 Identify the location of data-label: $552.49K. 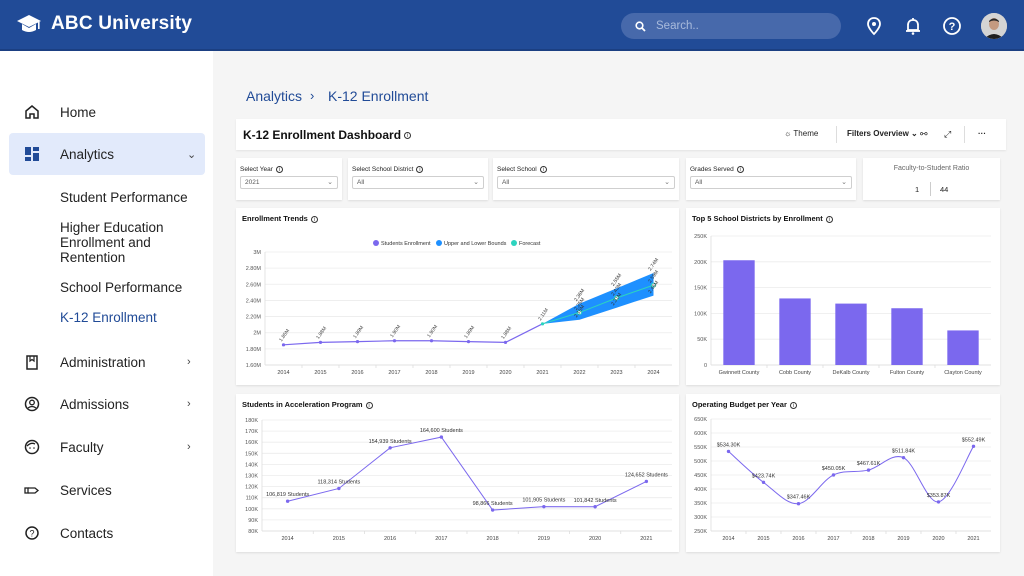
(974, 440).